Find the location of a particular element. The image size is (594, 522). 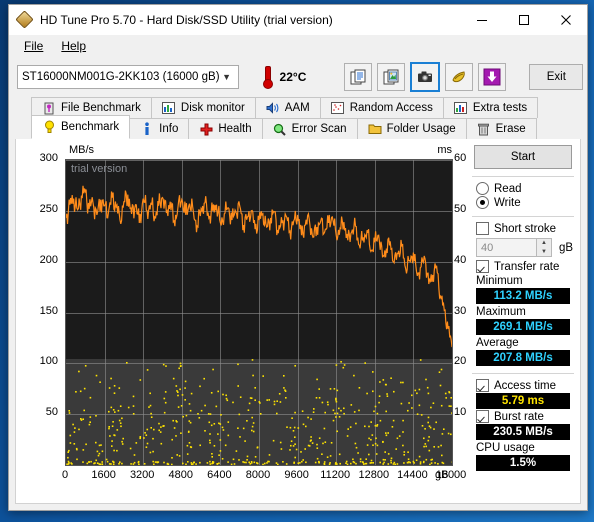

minimum-value: 113.2 MB/s is located at coordinates (523, 296).